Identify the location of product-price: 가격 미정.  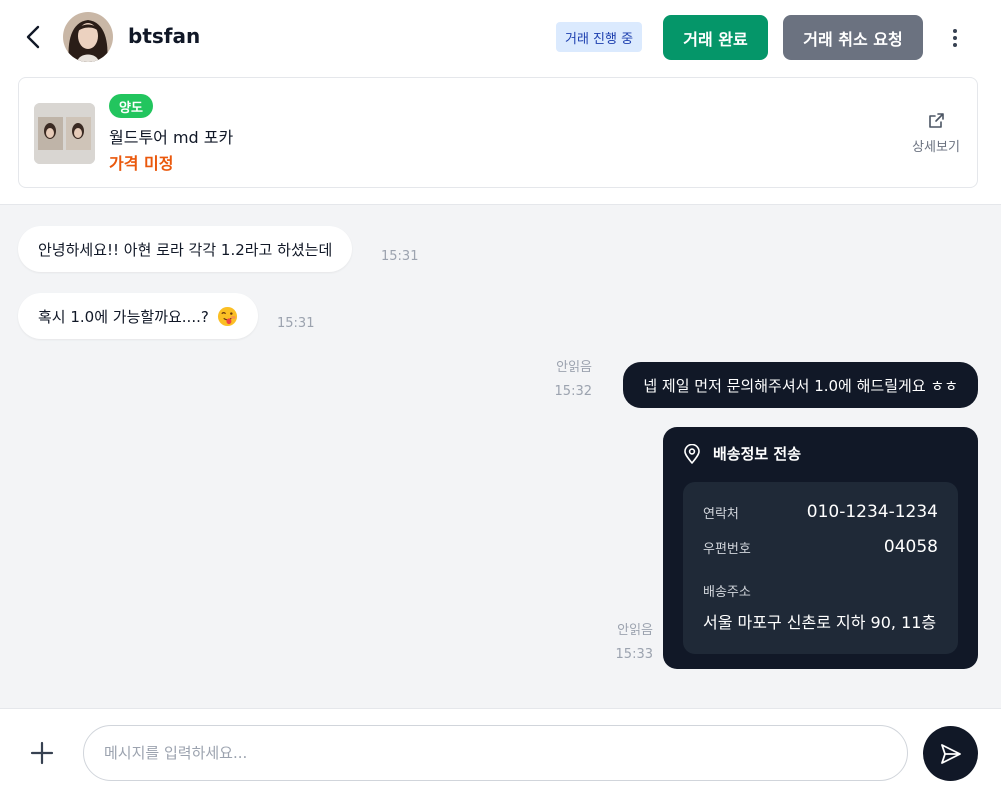
(141, 163).